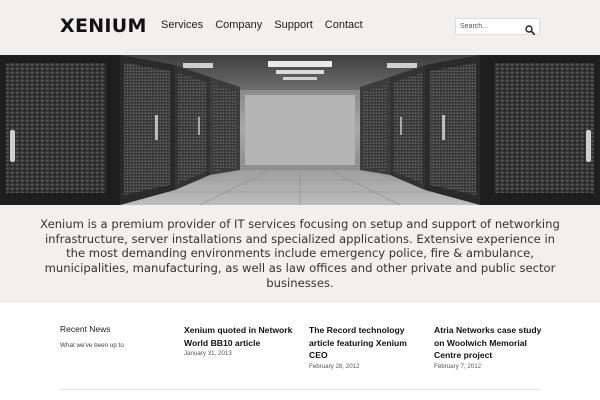 The width and height of the screenshot is (600, 400). I want to click on nav-support: Support, so click(293, 25).